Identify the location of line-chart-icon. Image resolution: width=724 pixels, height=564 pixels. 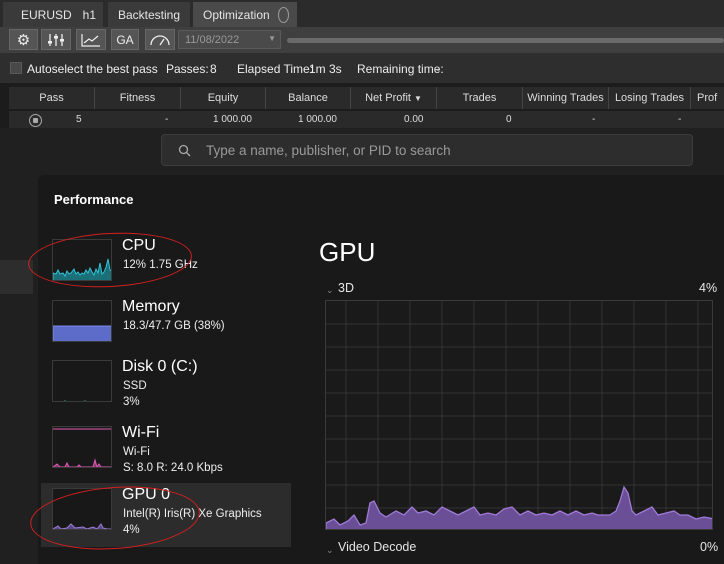
(90, 40).